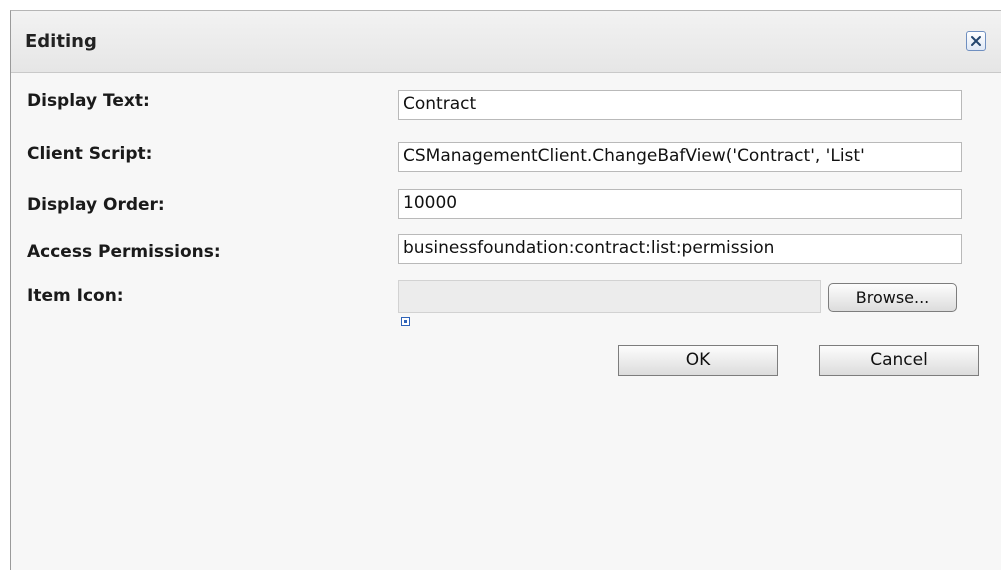  What do you see at coordinates (680, 105) in the screenshot?
I see `display-text-input: Contract` at bounding box center [680, 105].